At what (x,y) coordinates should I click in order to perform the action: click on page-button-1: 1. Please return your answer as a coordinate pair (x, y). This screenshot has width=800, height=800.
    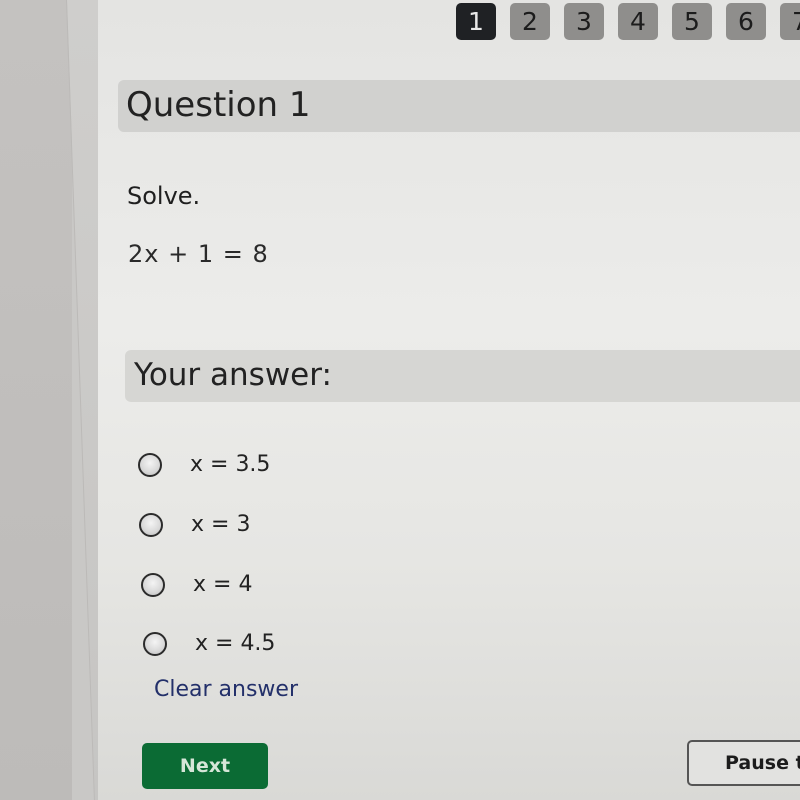
    Looking at the image, I should click on (476, 21).